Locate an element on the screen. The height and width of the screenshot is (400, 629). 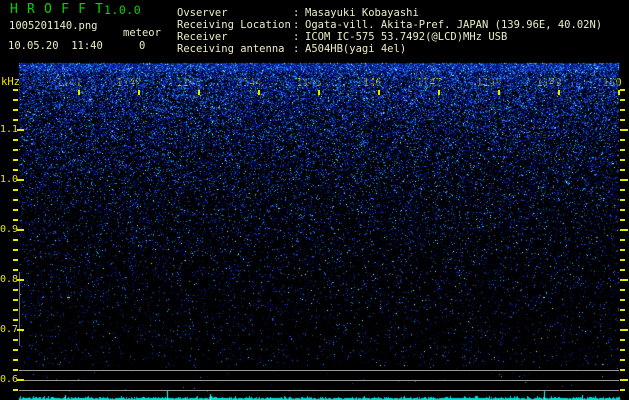
reference-line-upper is located at coordinates (319, 370).